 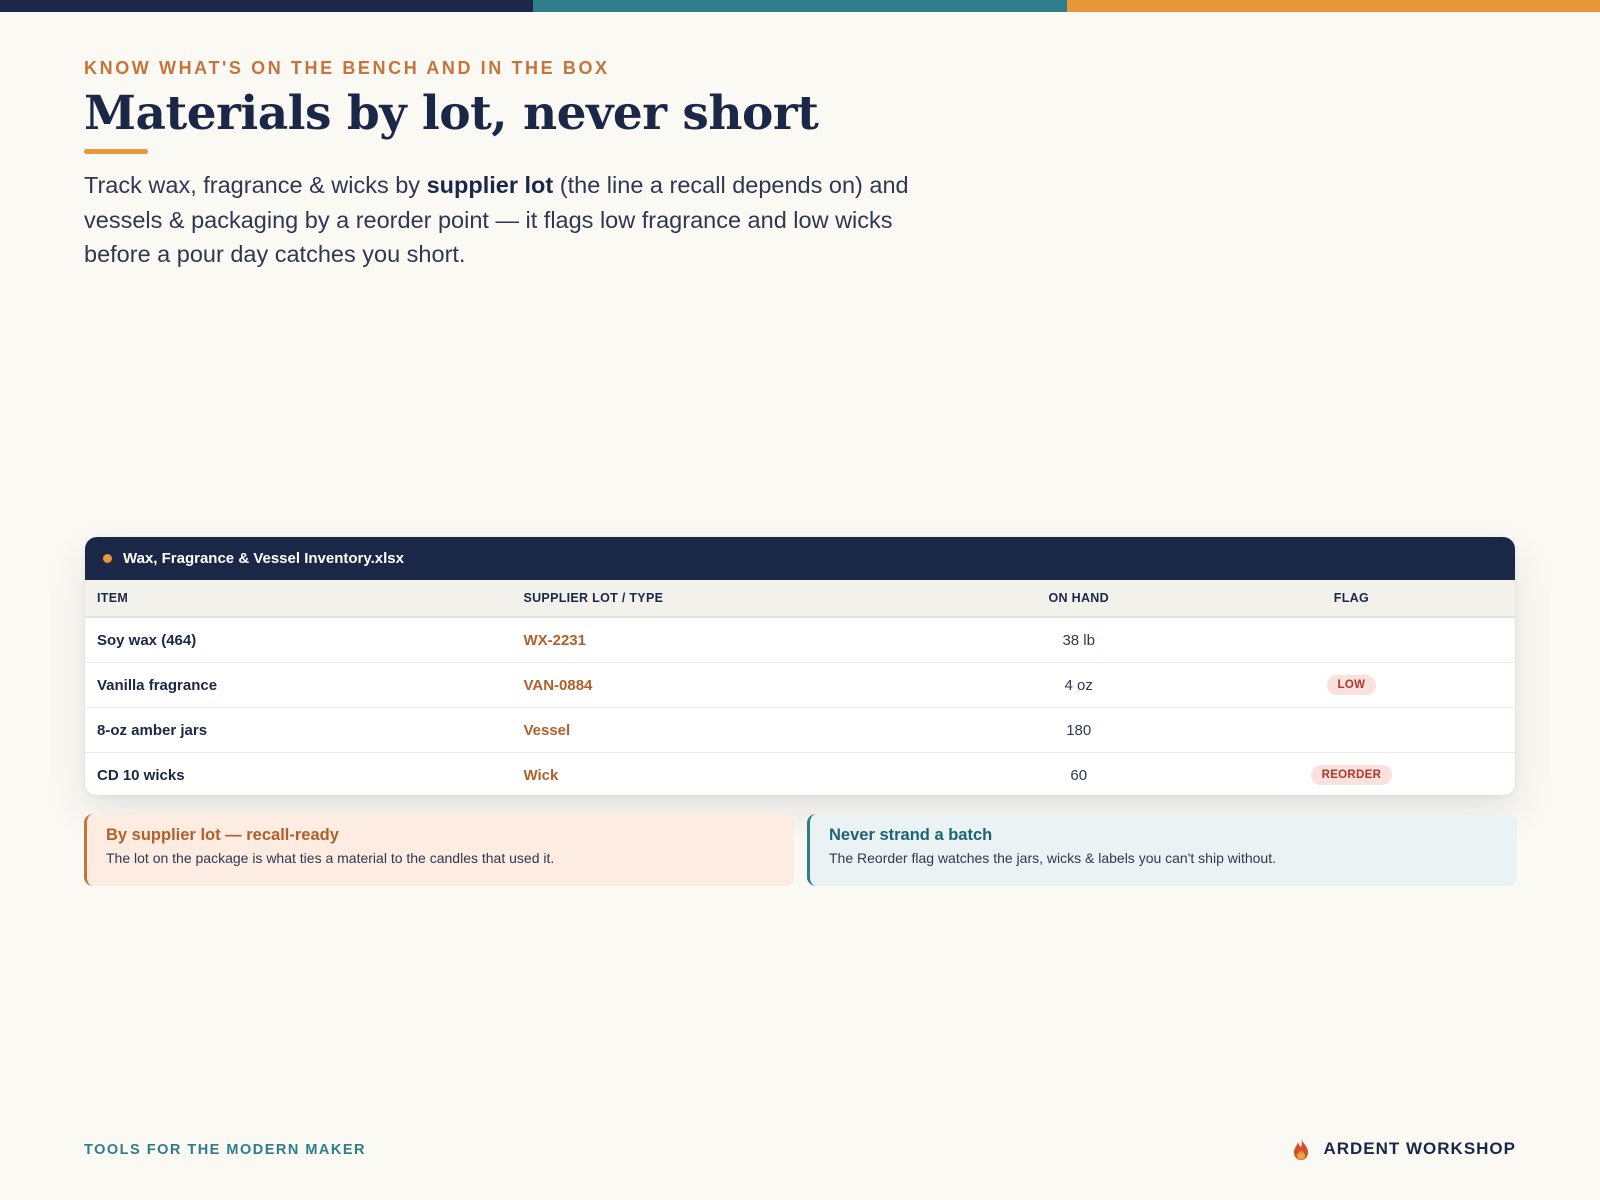 I want to click on table-row: CD 10 wicks Wick 60 REORDER, so click(x=800, y=774).